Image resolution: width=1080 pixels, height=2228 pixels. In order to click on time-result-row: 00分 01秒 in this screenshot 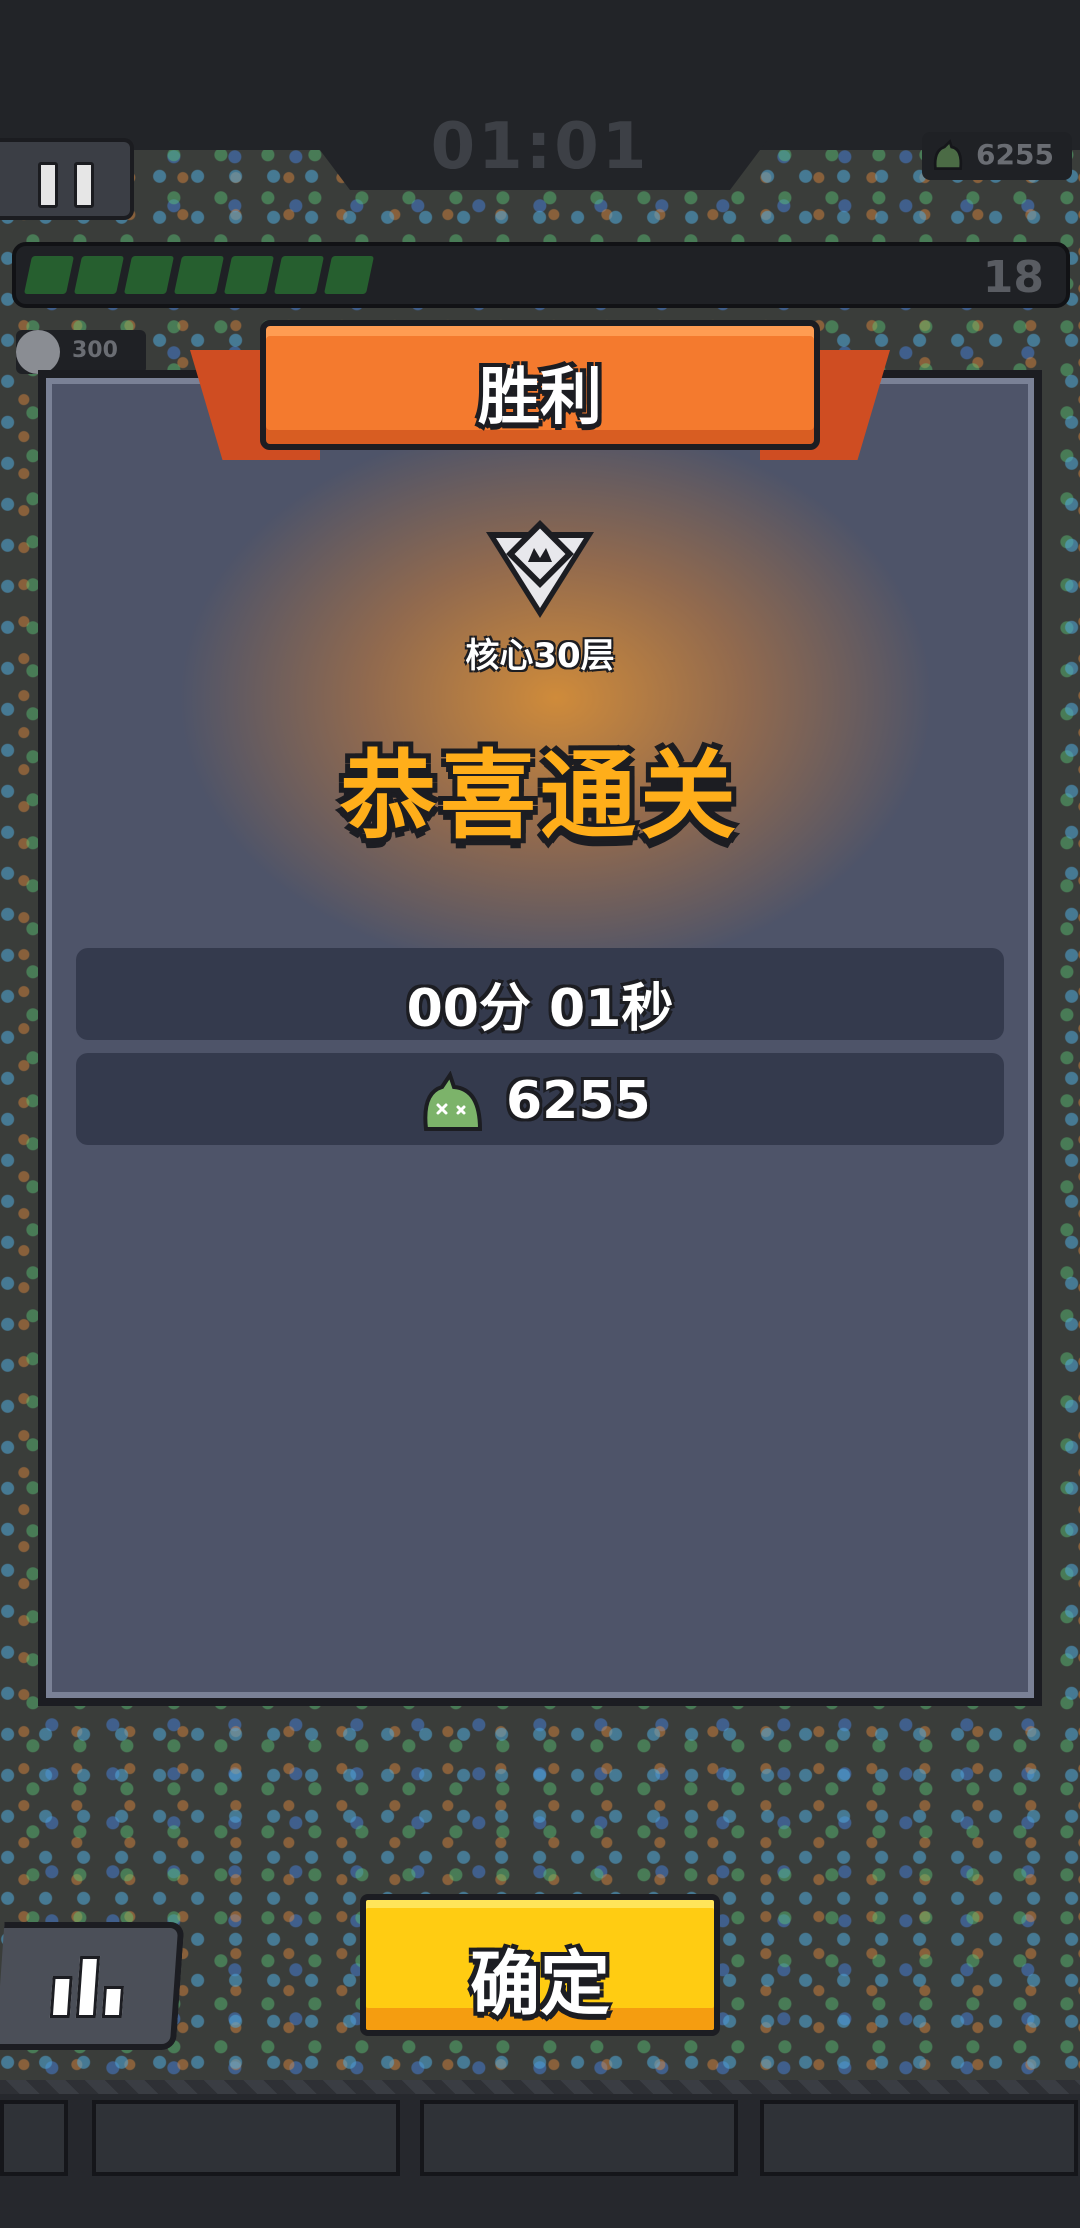, I will do `click(540, 994)`.